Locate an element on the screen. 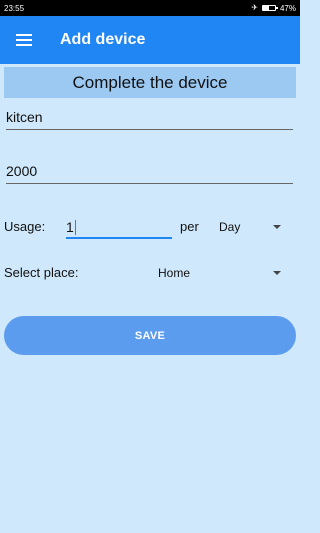 The width and height of the screenshot is (320, 533). place-dropdown: Home is located at coordinates (219, 273).